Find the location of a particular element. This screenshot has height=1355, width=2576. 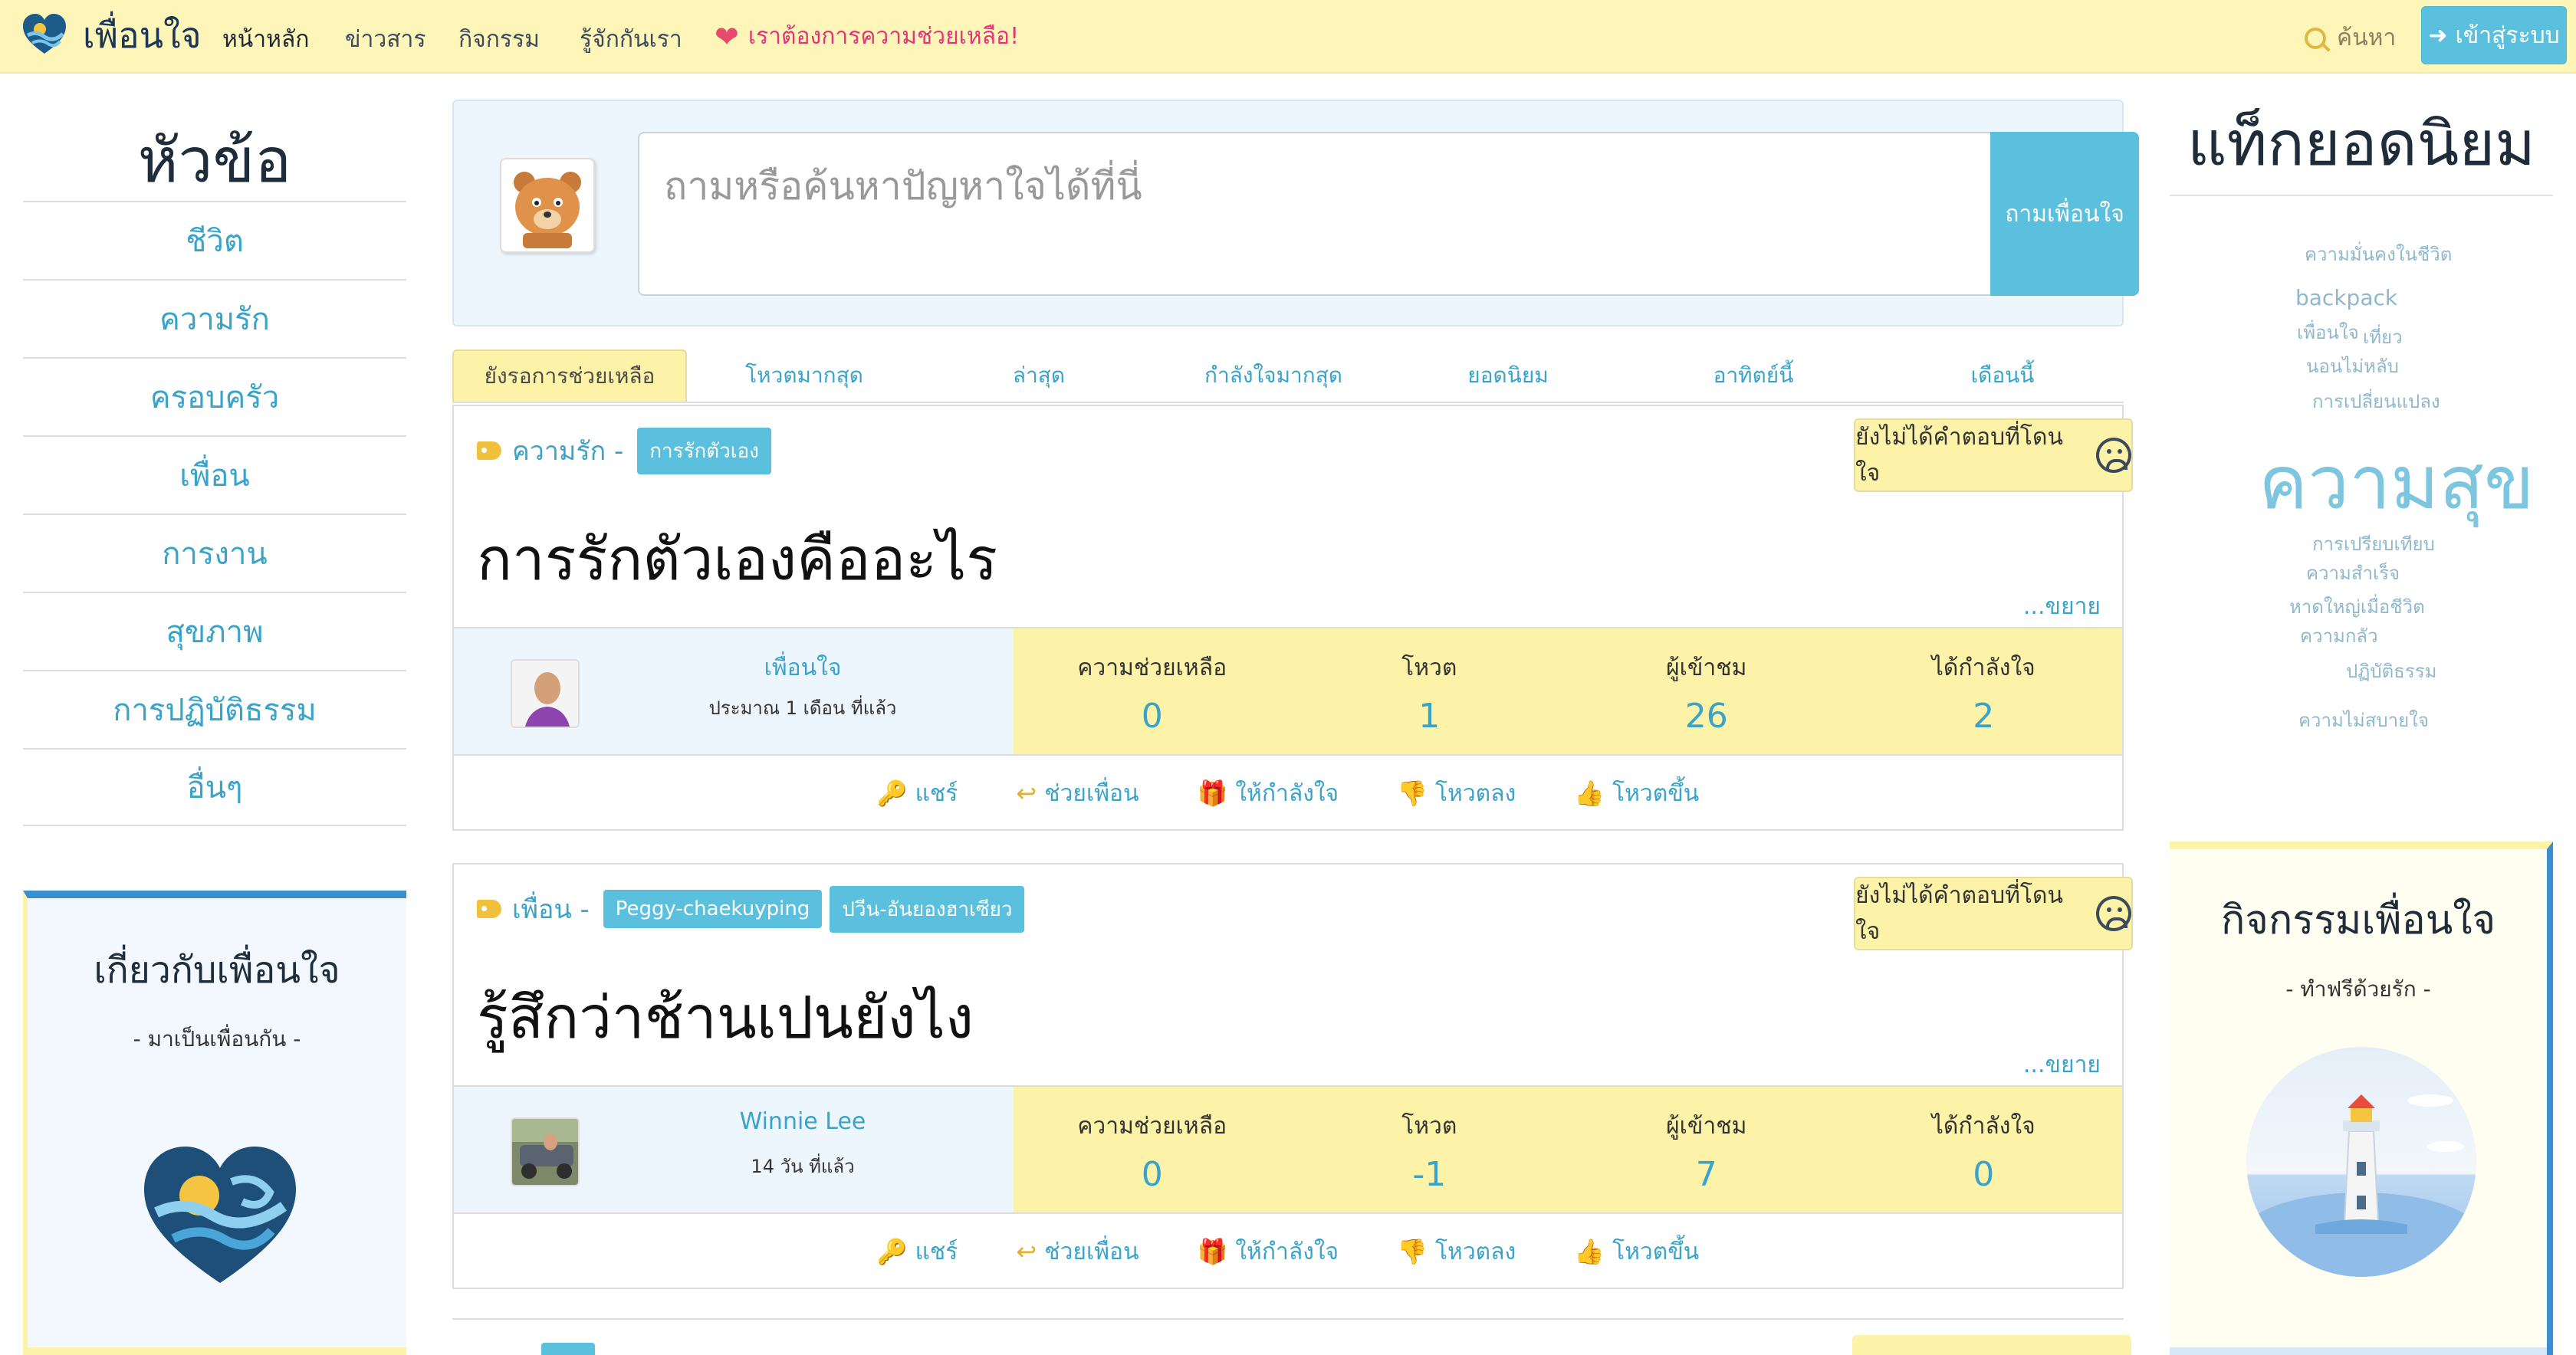

topic-family: ครอบครัว is located at coordinates (215, 396).